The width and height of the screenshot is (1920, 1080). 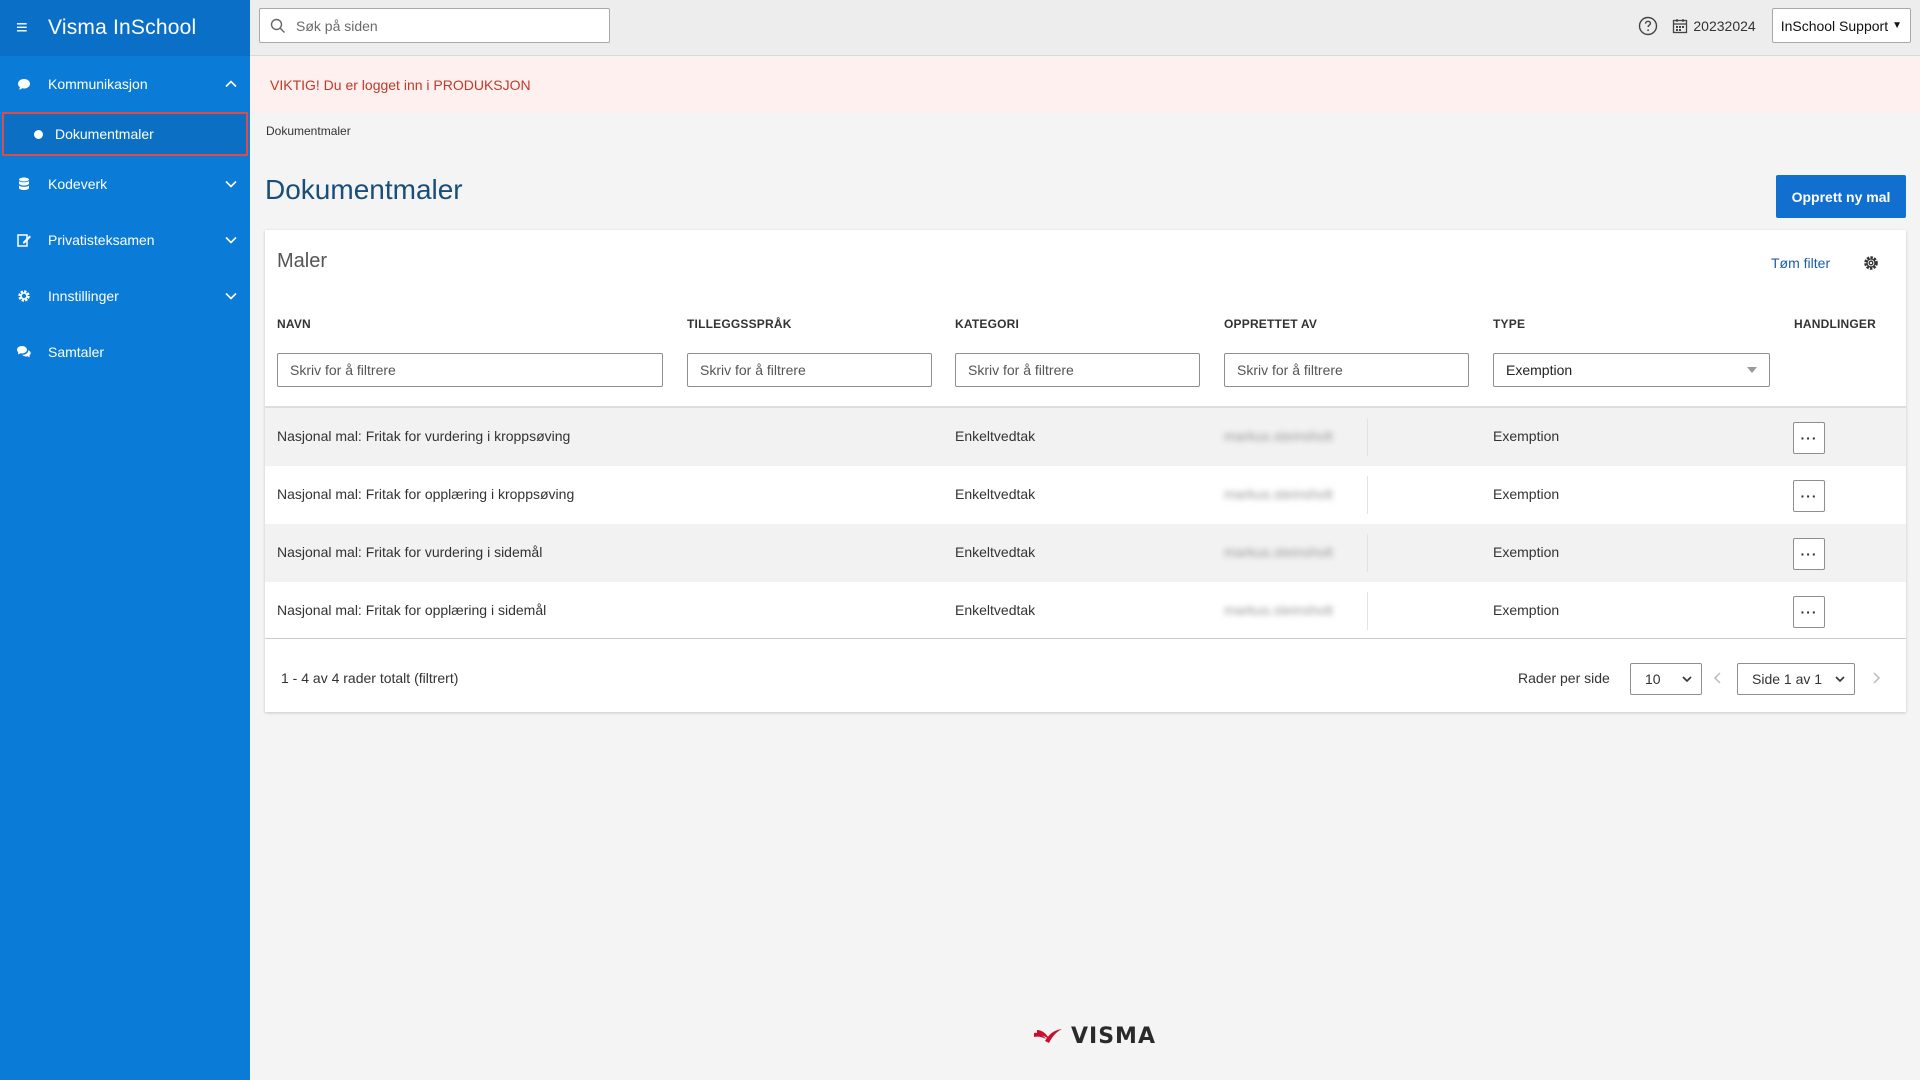 I want to click on next-page-icon, so click(x=1876, y=678).